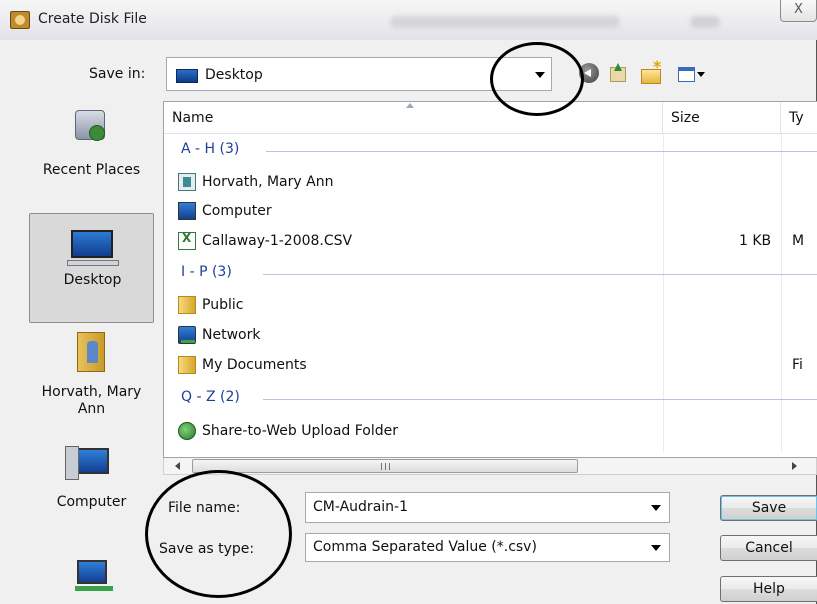  I want to click on blurred-title-text, so click(505, 22).